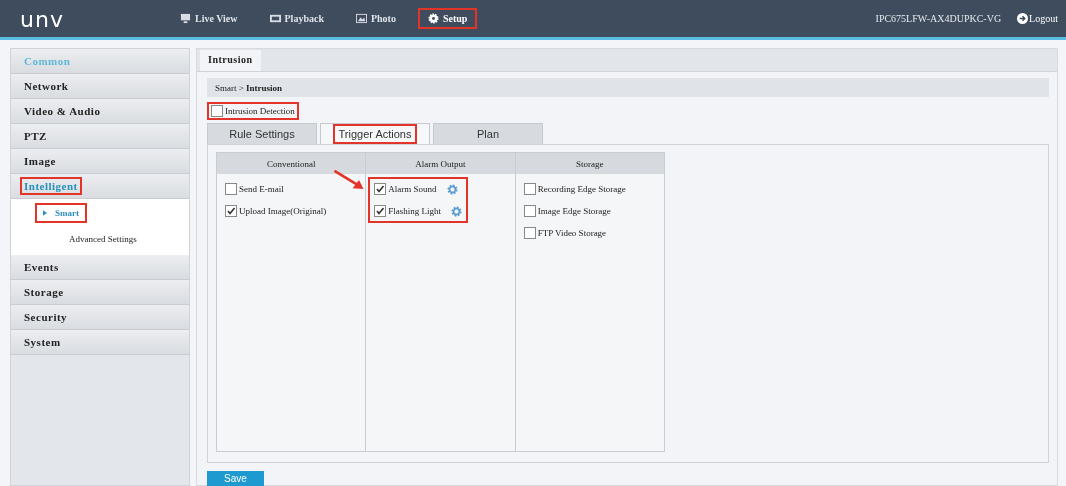 This screenshot has width=1066, height=486. I want to click on monitor-icon, so click(185, 18).